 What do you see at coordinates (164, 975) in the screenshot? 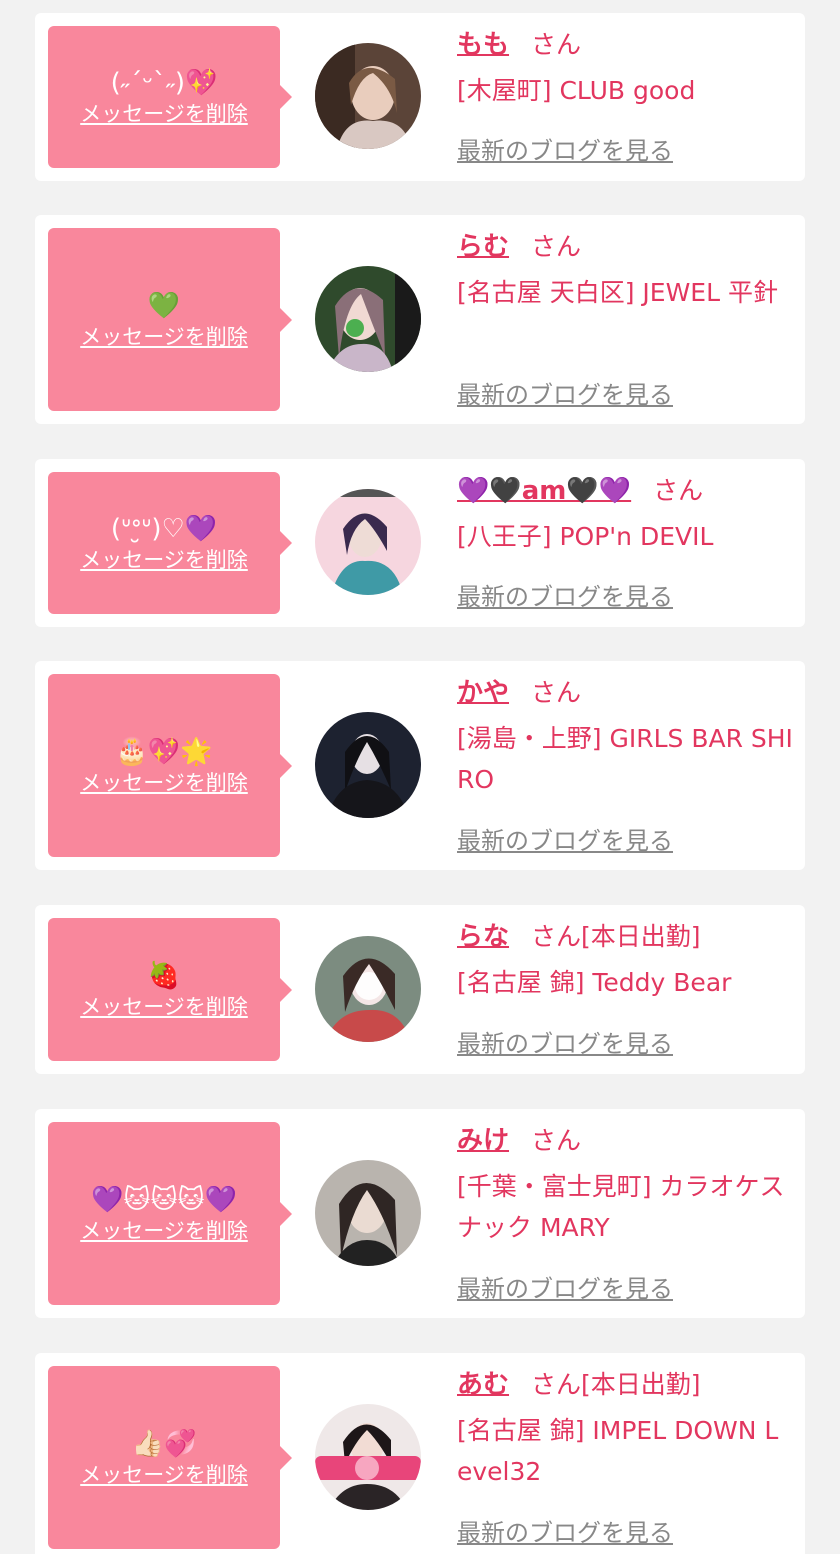
I see `message-text: 🍓` at bounding box center [164, 975].